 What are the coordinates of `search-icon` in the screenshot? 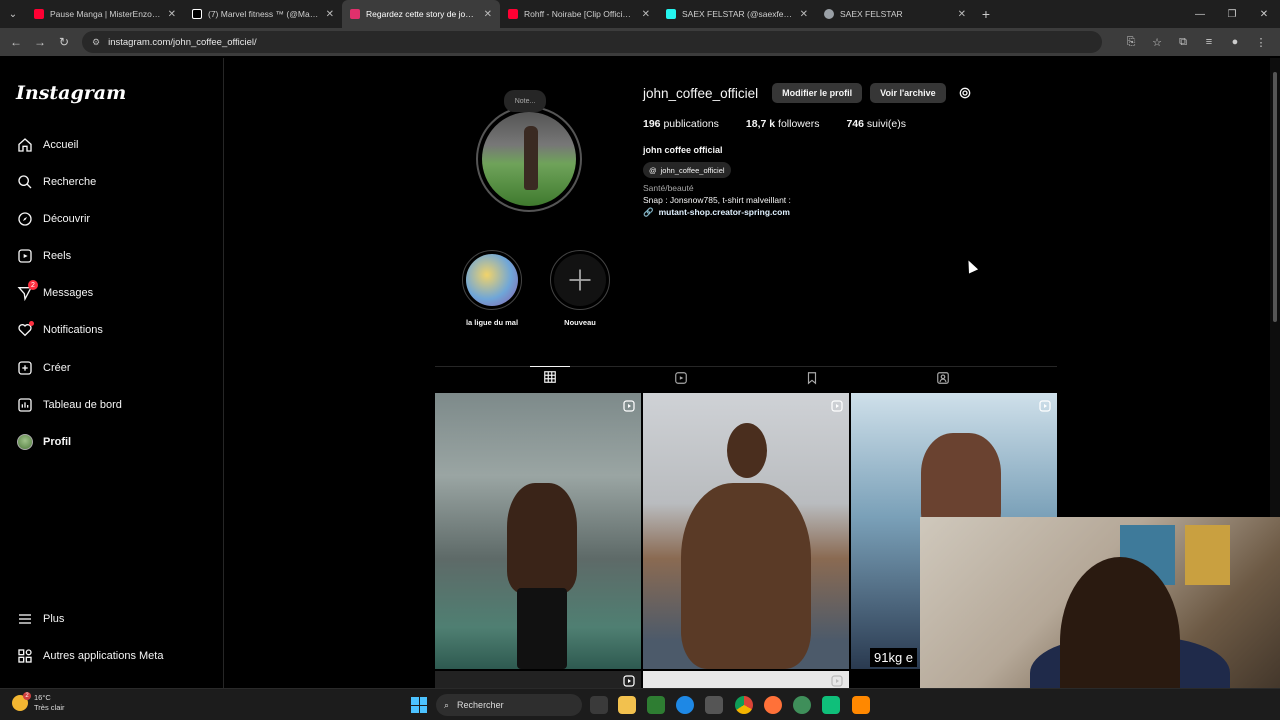 It's located at (25, 182).